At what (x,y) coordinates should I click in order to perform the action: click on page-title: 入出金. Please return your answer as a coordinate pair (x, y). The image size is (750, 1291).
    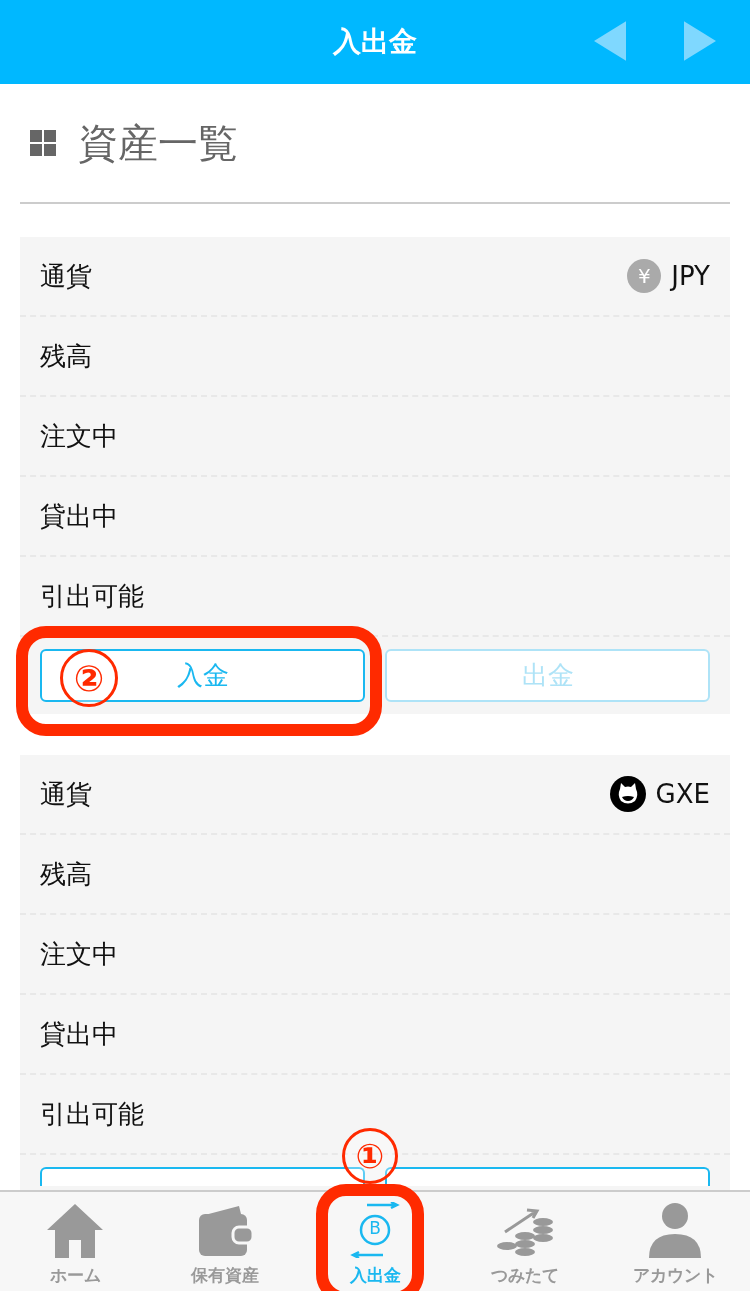
    Looking at the image, I should click on (375, 42).